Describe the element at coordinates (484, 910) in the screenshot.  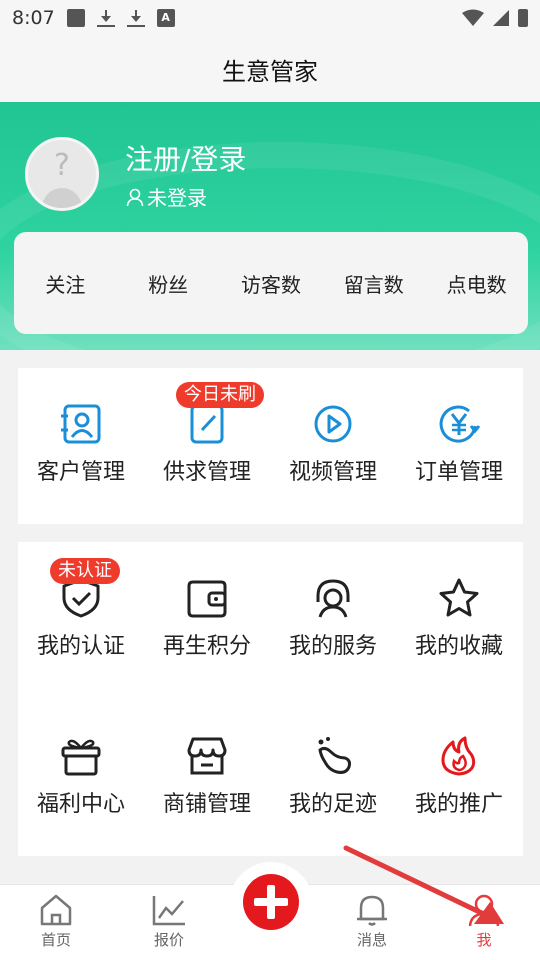
I see `user-icon` at that location.